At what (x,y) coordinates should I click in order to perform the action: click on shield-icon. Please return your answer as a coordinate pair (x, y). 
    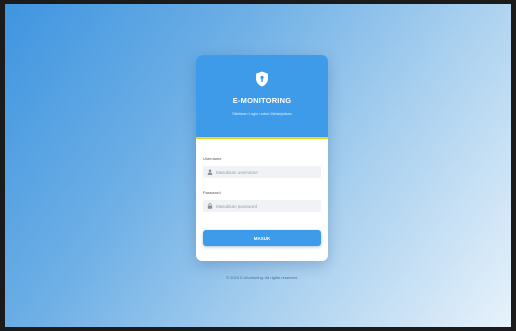
    Looking at the image, I should click on (262, 79).